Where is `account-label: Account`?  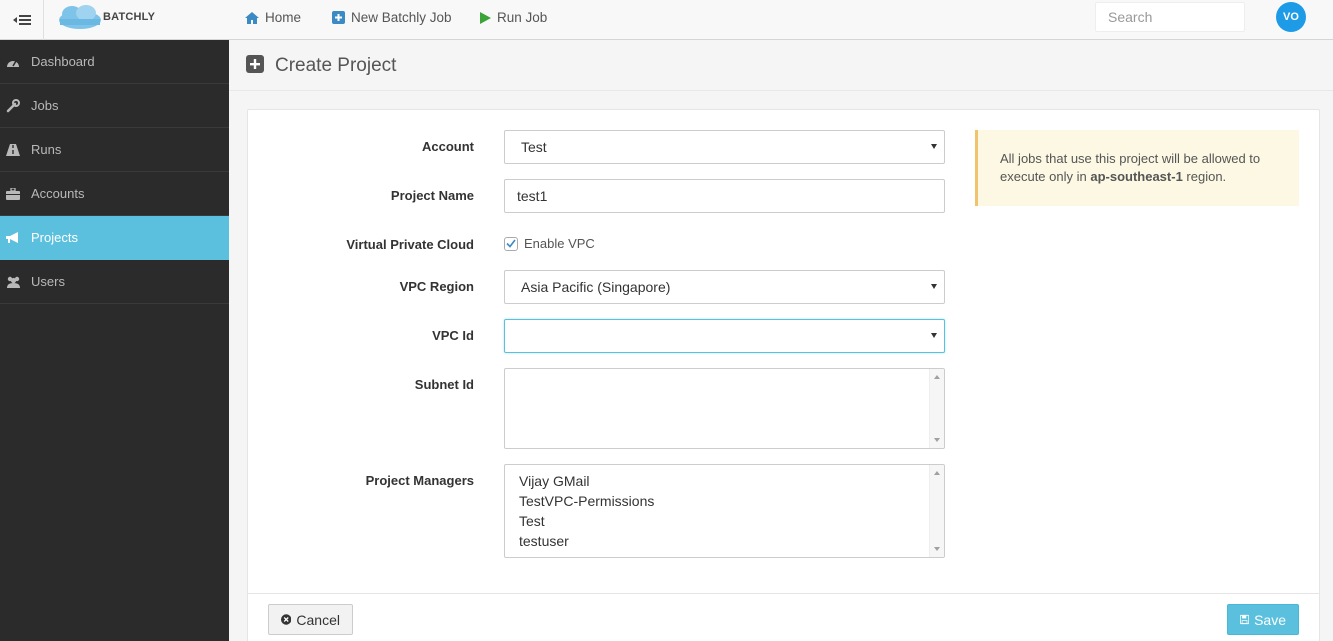 account-label: Account is located at coordinates (448, 146).